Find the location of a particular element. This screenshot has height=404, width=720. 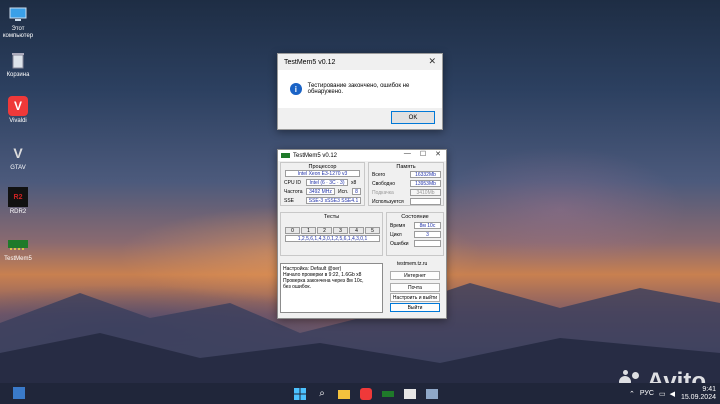

internet-button: Интернет is located at coordinates (415, 275).